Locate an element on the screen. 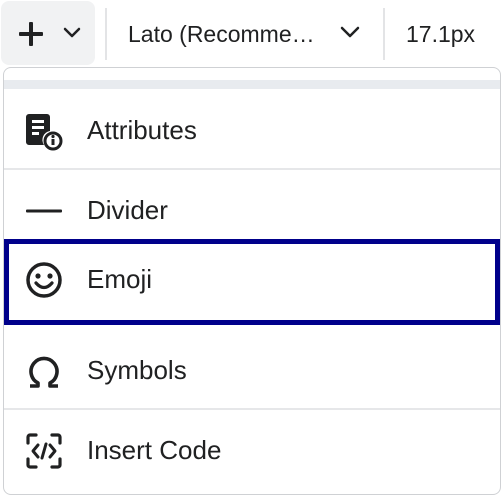 This screenshot has width=504, height=498. insert-button is located at coordinates (48, 33).